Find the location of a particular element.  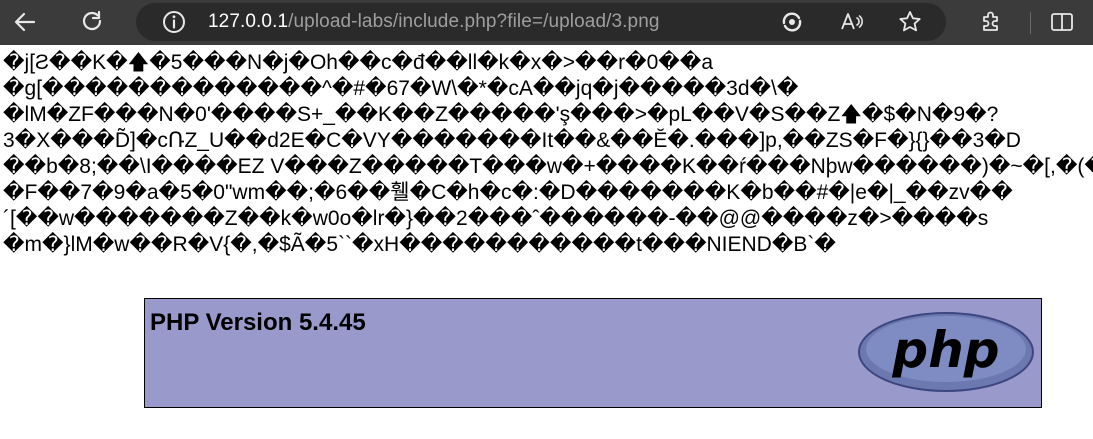

php-version-title: PHP Version 5.4.45 is located at coordinates (258, 322).